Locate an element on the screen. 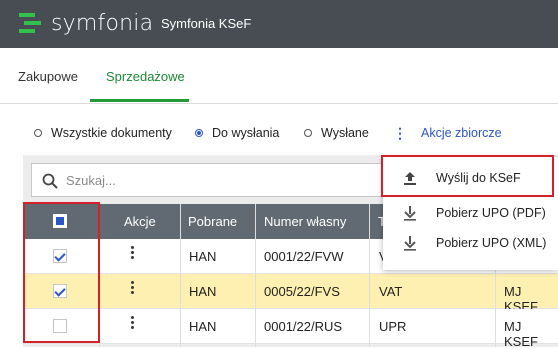 The image size is (558, 349). bulk-actions-button: ⋮ Akcje zbiorcze is located at coordinates (447, 133).